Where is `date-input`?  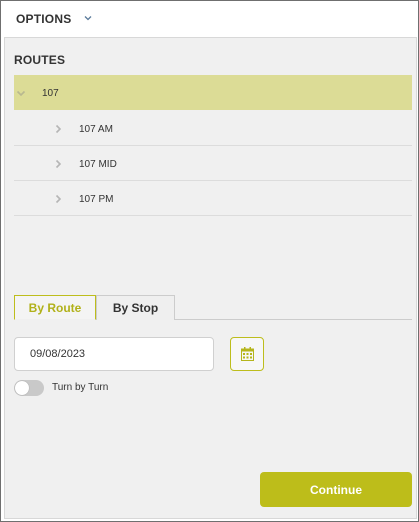
date-input is located at coordinates (114, 354).